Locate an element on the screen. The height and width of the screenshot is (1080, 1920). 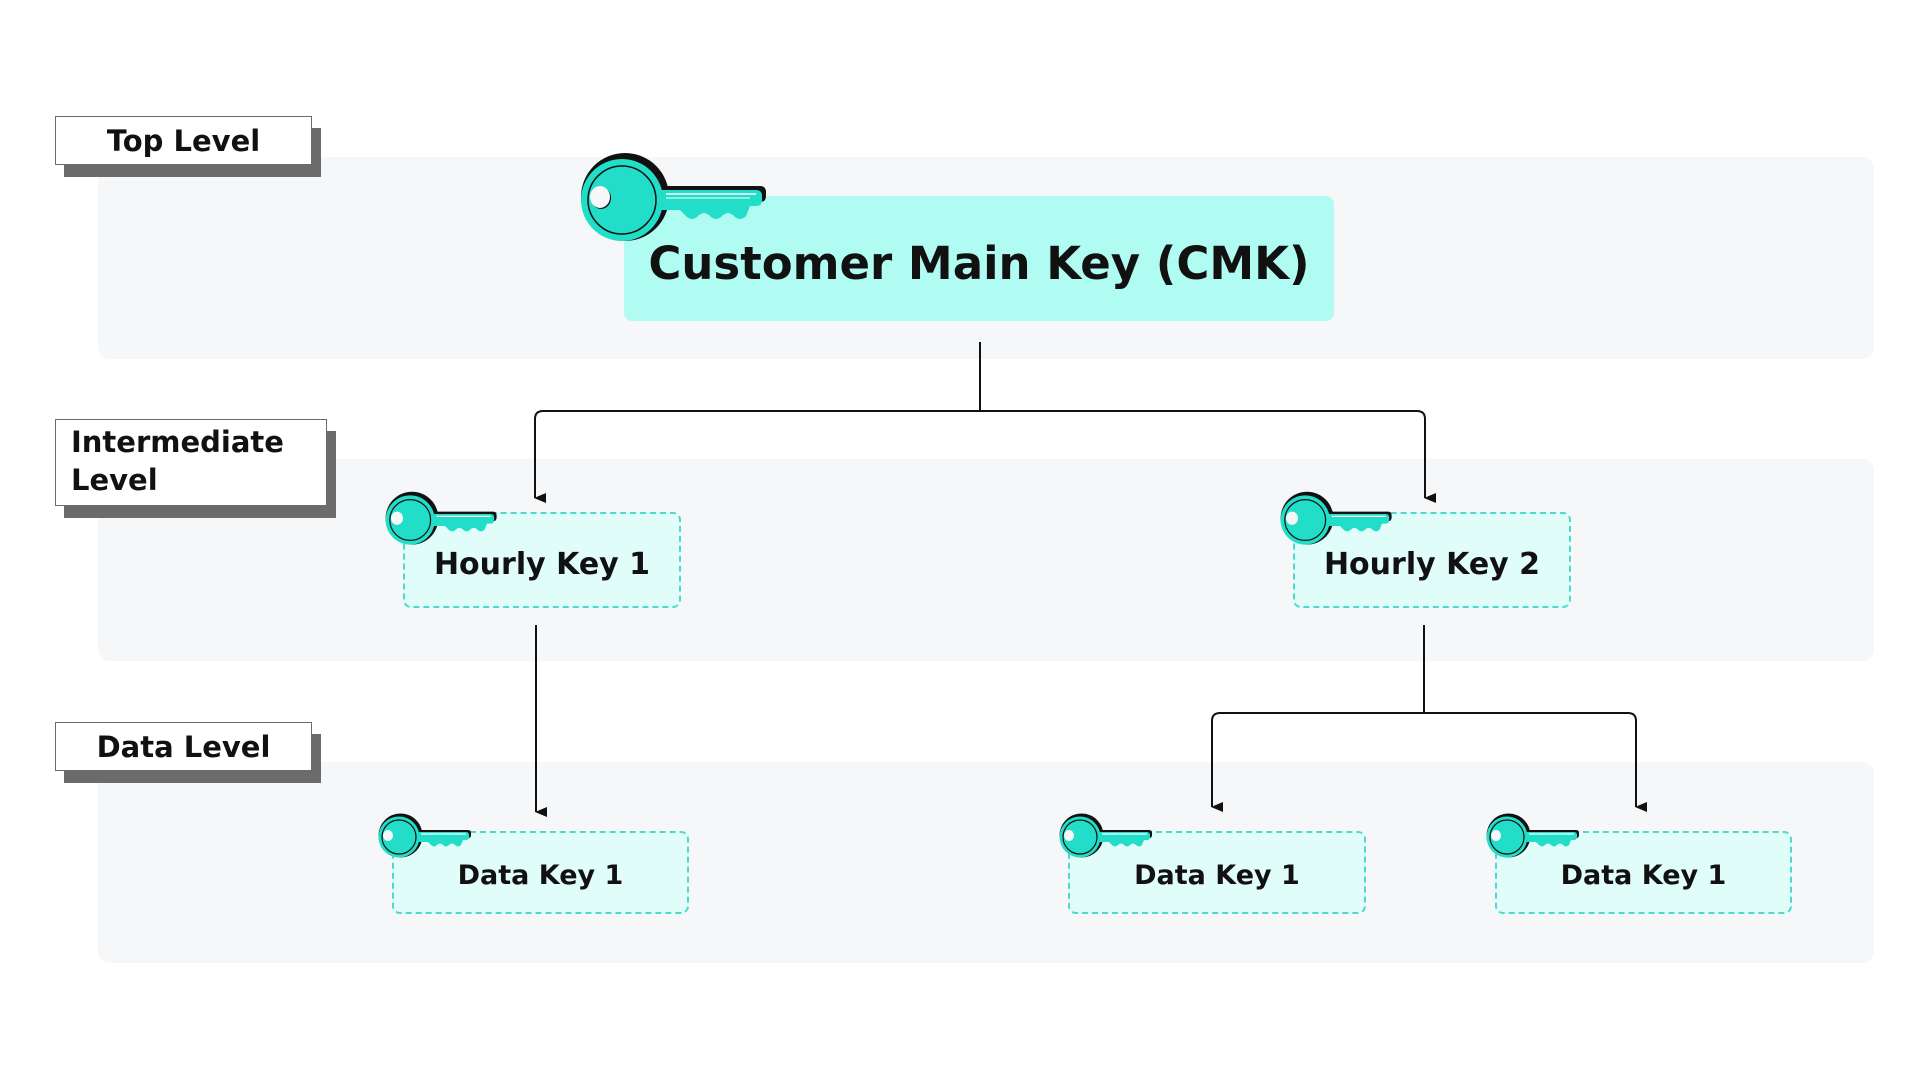
edge-hourly-2-to-data-c is located at coordinates (1535, 762).